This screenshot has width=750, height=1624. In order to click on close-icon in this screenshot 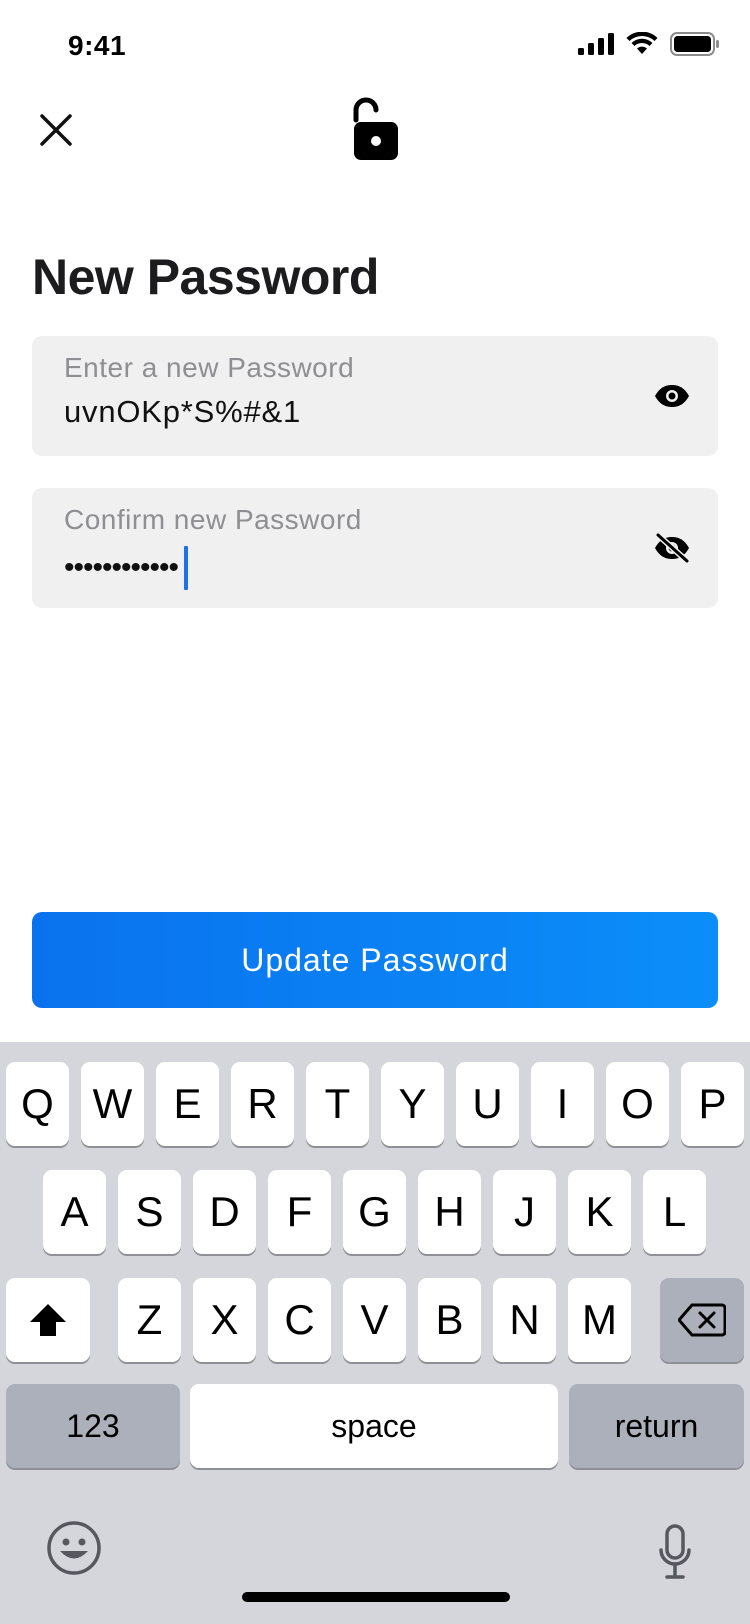, I will do `click(56, 130)`.